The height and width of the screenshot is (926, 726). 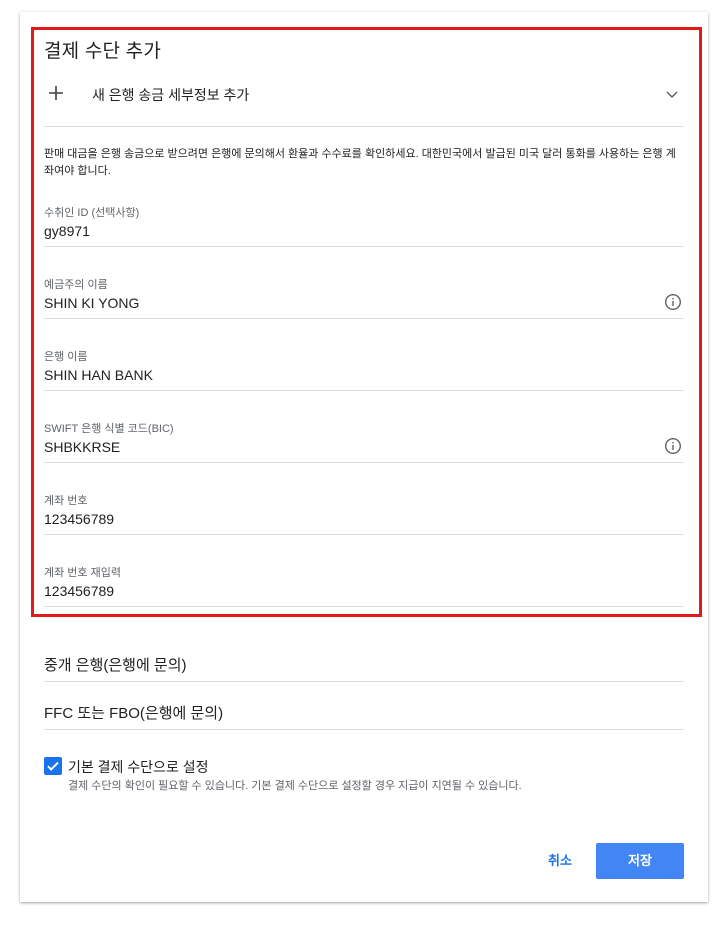 What do you see at coordinates (364, 234) in the screenshot?
I see `payee-id-field: 수취인 ID (선택사항) gy8971` at bounding box center [364, 234].